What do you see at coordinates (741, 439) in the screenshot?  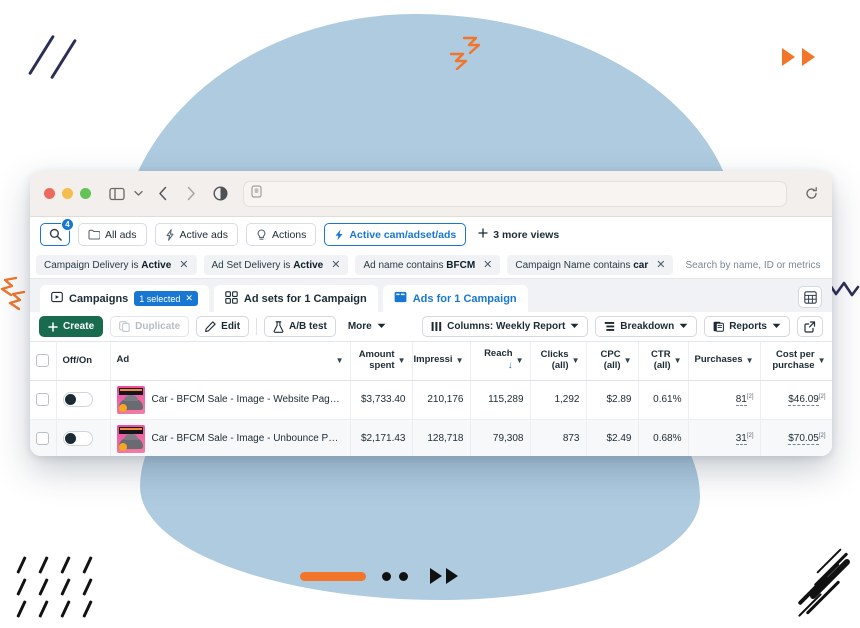 I see `cell-purchases-value: 31` at bounding box center [741, 439].